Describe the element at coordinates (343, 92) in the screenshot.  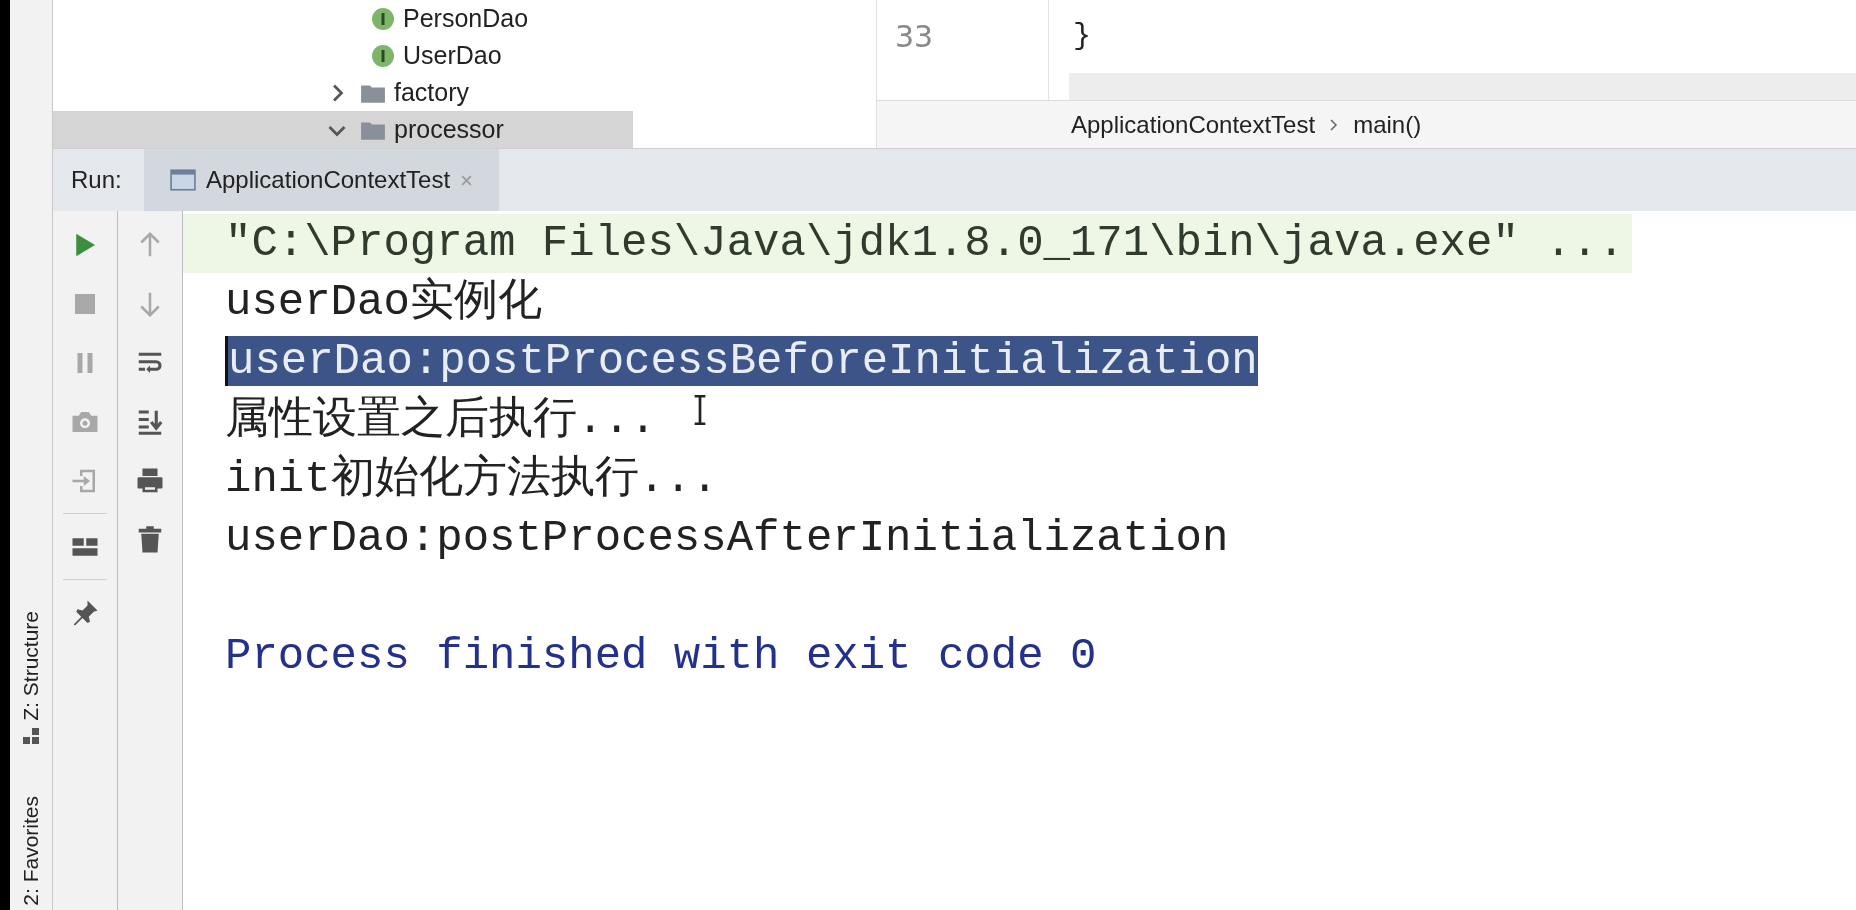
I see `tree-row: factory` at that location.